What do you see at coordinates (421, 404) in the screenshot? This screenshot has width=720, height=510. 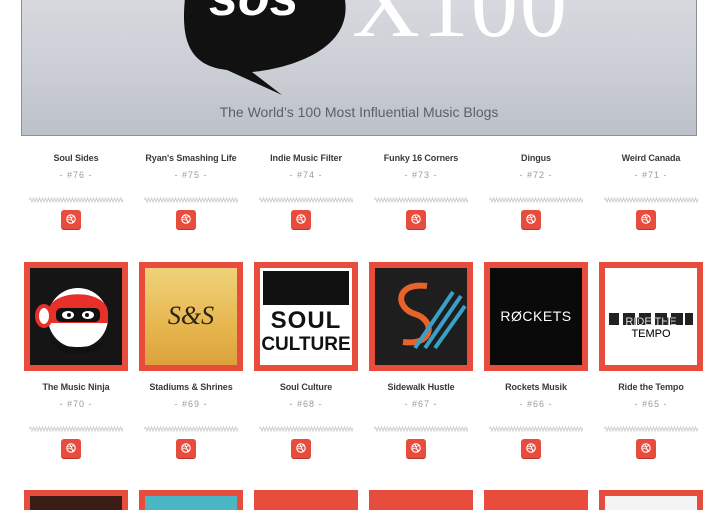 I see `blog-rank: - #67 -` at bounding box center [421, 404].